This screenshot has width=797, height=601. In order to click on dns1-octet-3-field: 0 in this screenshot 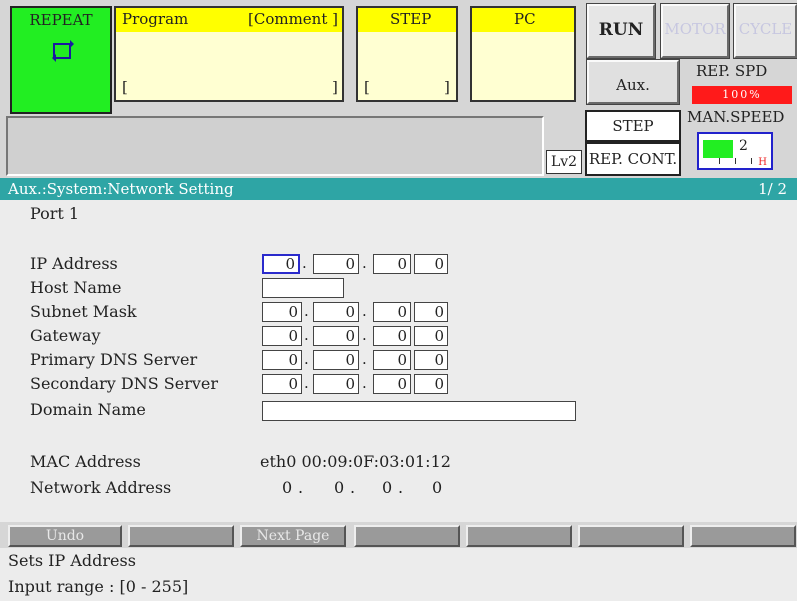, I will do `click(392, 360)`.